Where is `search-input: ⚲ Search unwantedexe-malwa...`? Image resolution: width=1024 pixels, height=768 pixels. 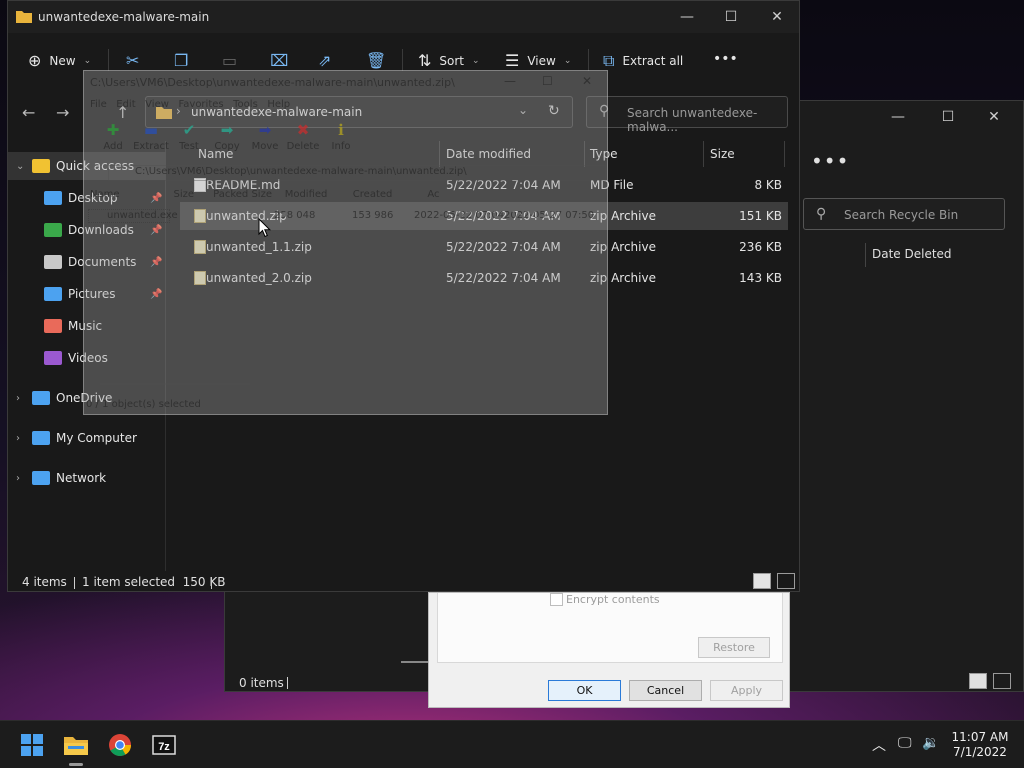
search-input: ⚲ Search unwantedexe-malwa... is located at coordinates (687, 115).